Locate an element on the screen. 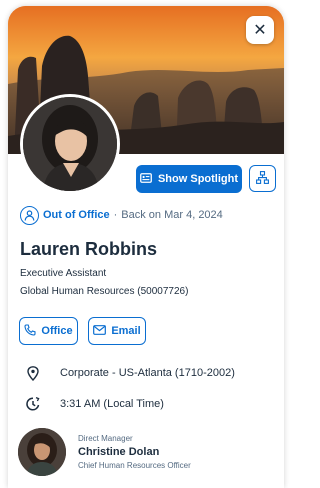 This screenshot has height=488, width=320. manager-role-label: Direct Manager is located at coordinates (105, 438).